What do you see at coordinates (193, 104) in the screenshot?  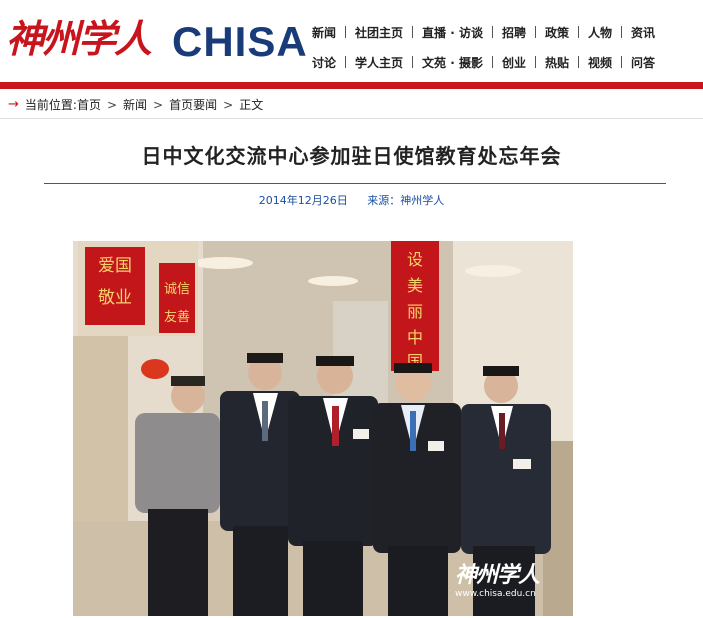 I see `breadcrumb-headlines: 首页要闻` at bounding box center [193, 104].